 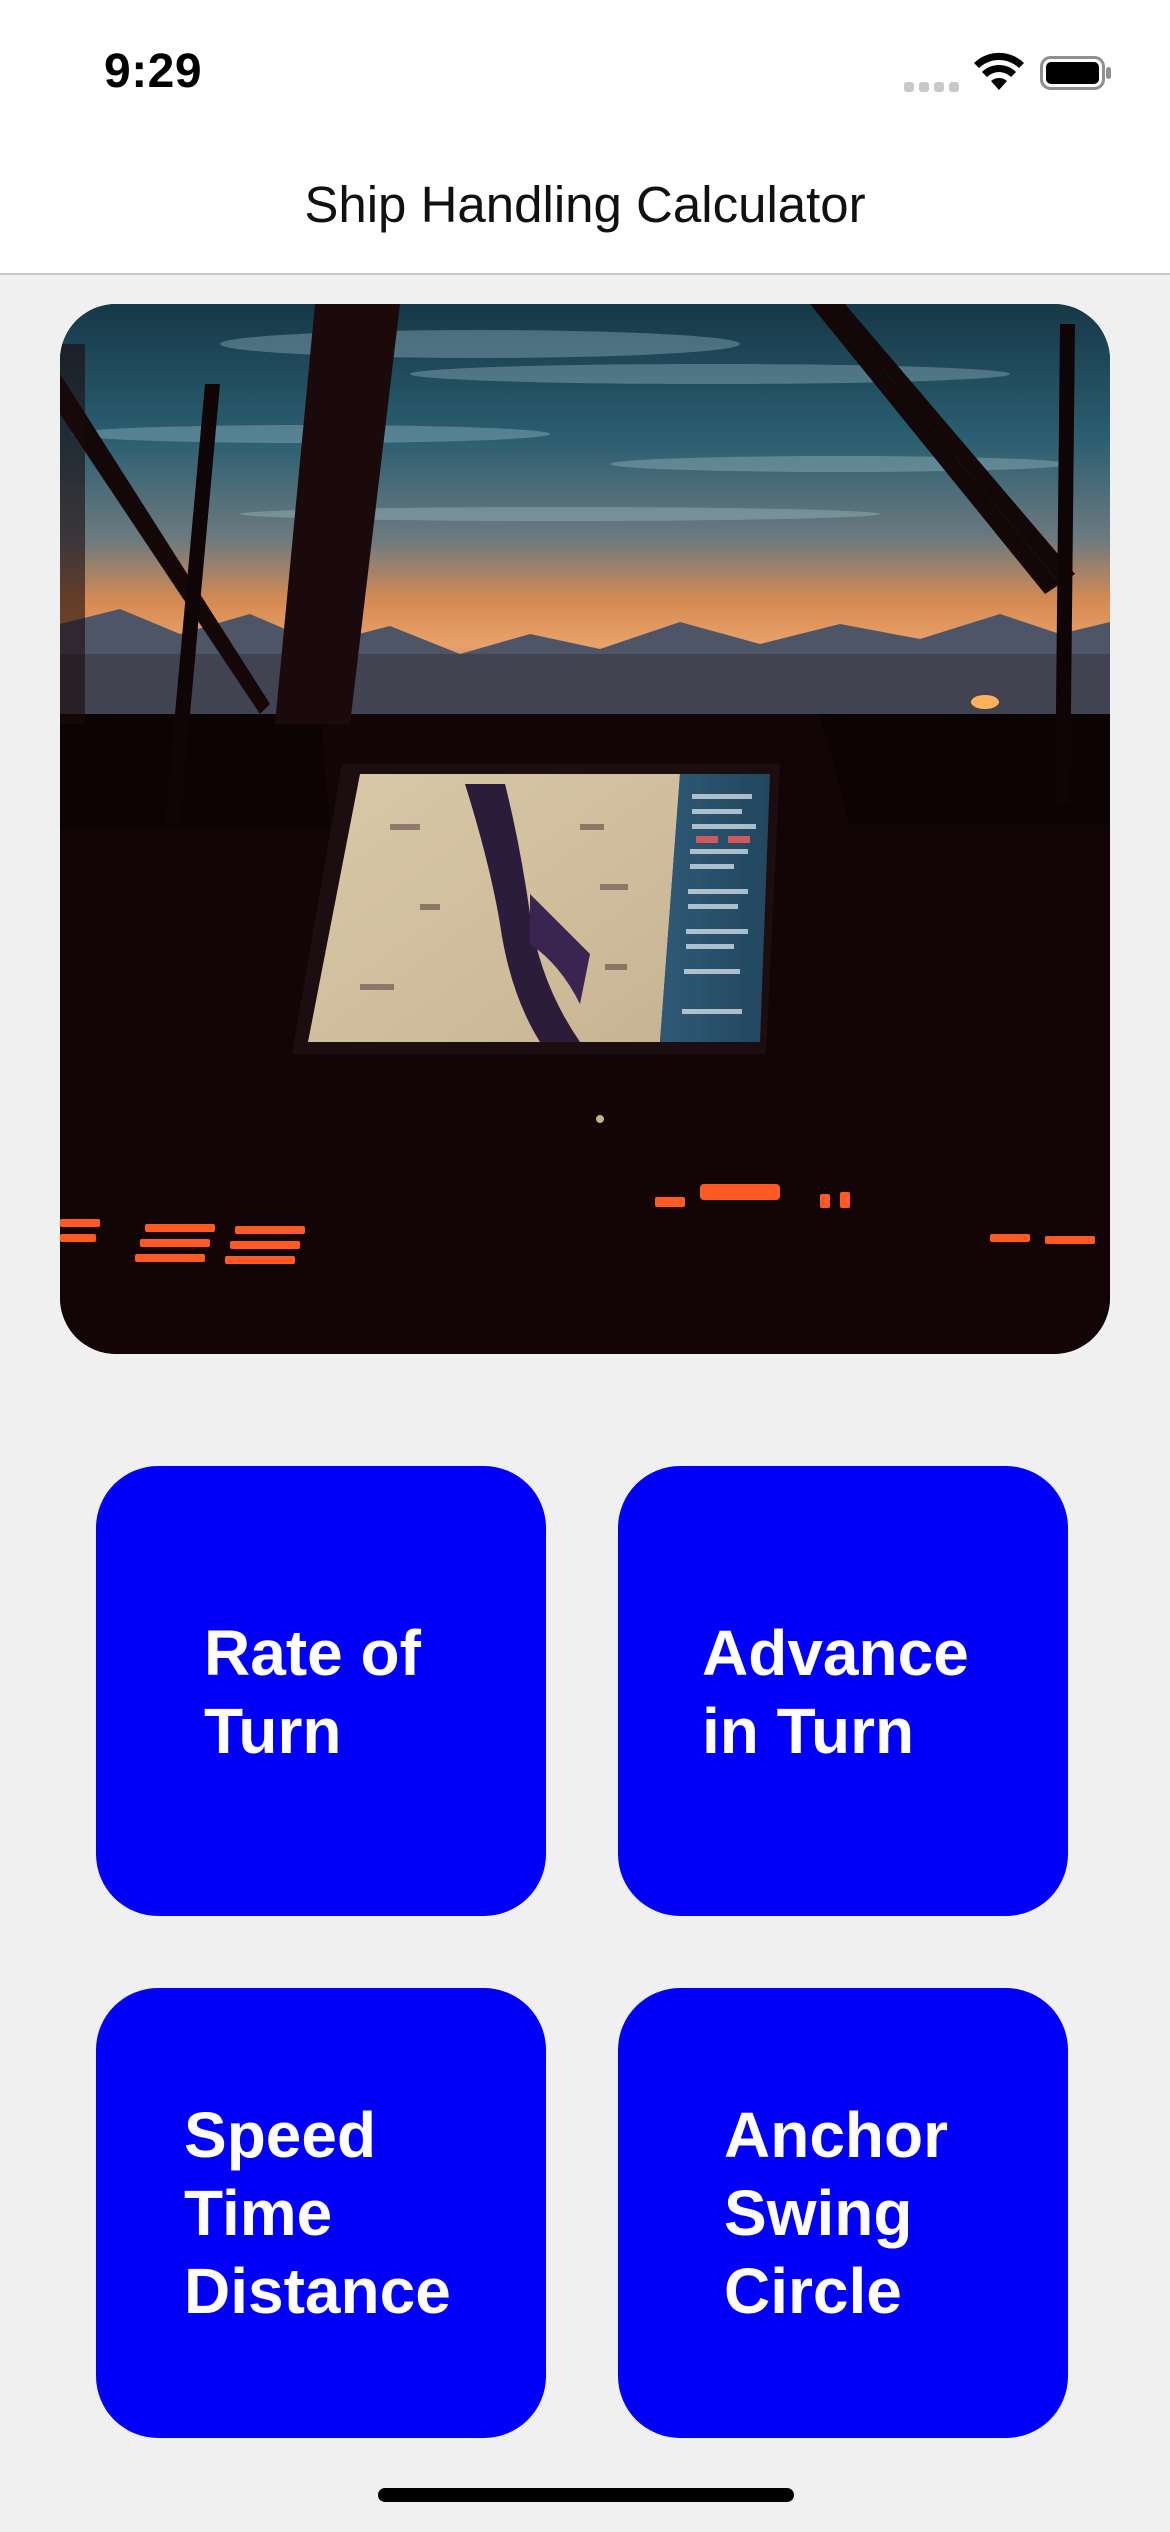 I want to click on advance-in-turn-label: Advance in Turn, so click(x=835, y=1692).